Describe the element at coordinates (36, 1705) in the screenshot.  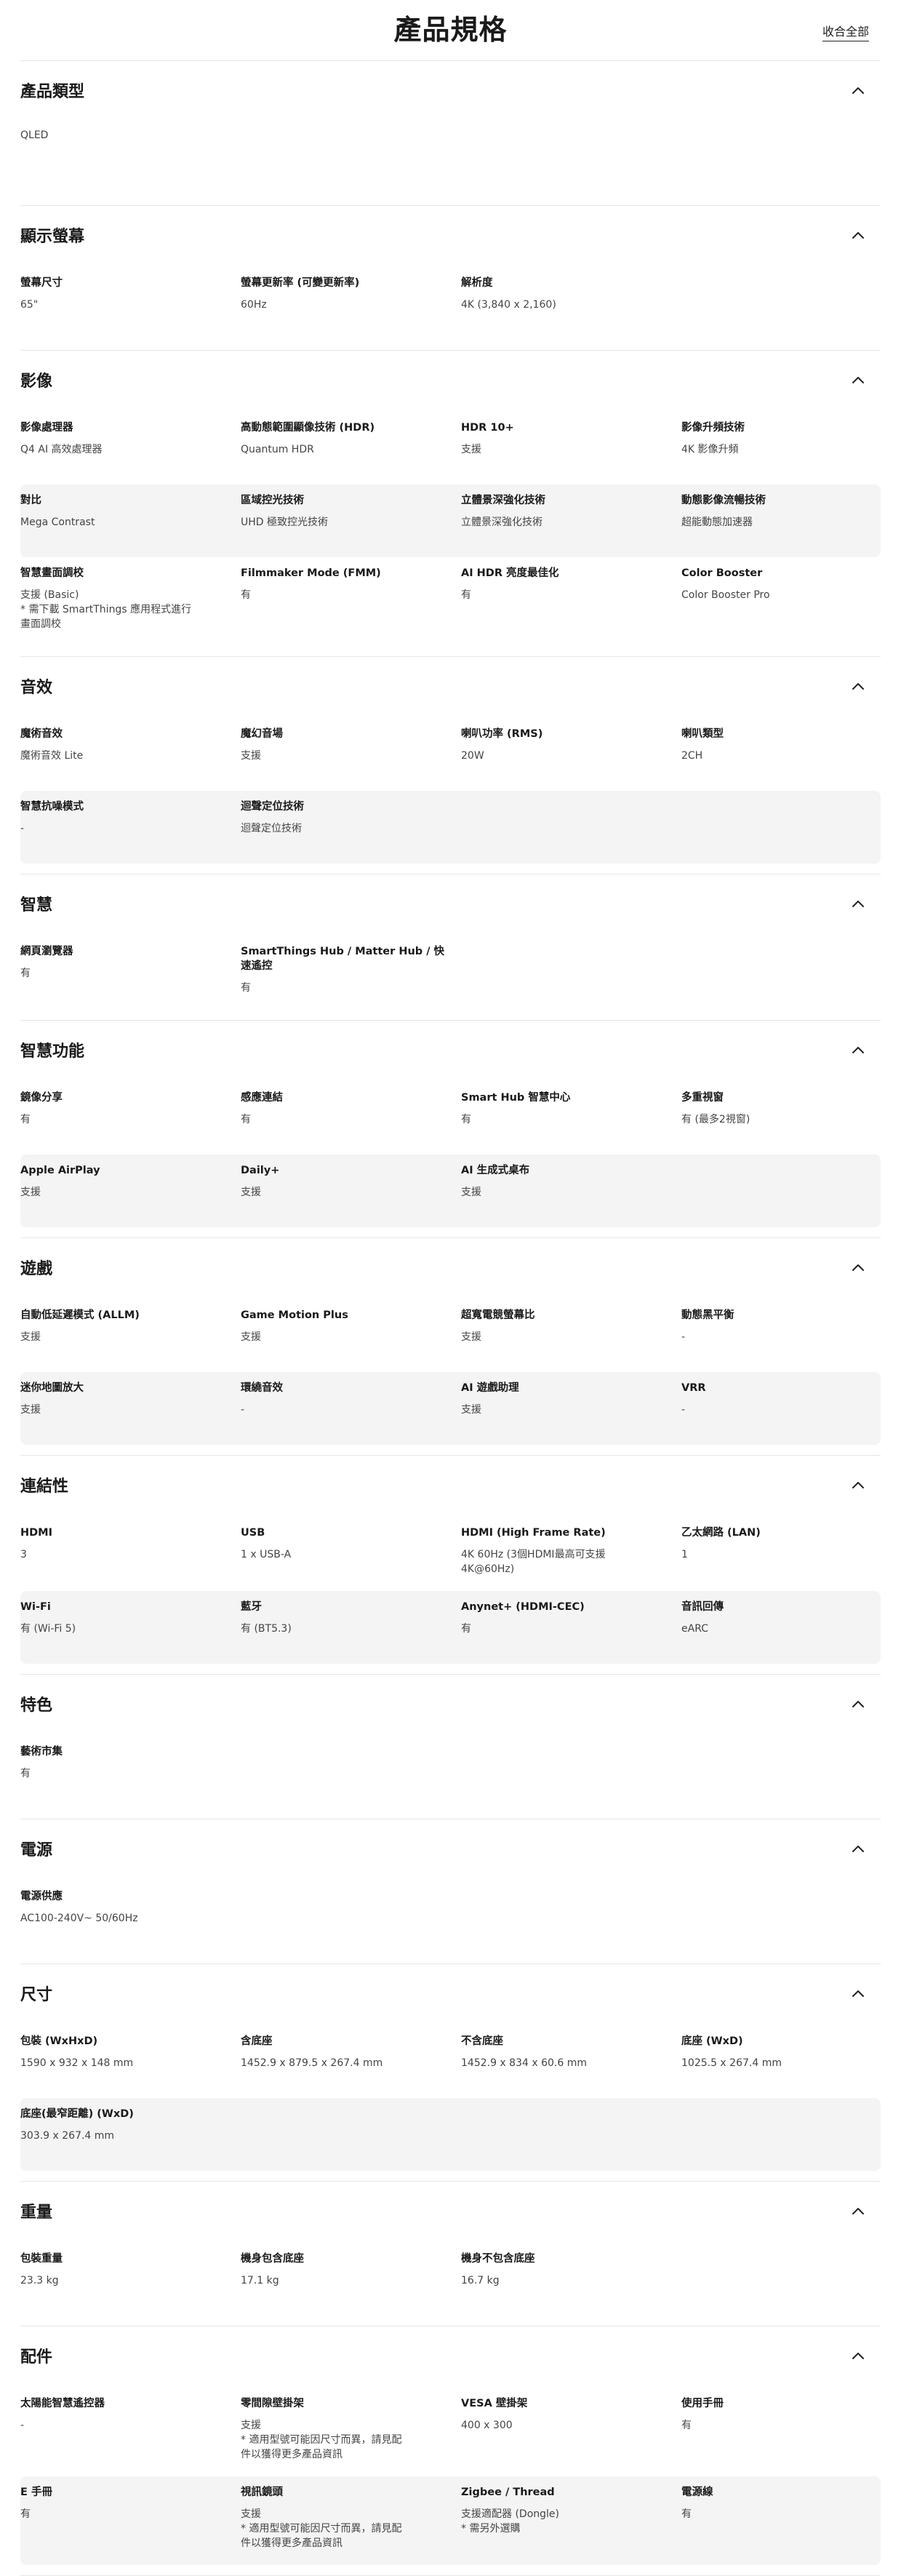
I see `section-title: 特色` at that location.